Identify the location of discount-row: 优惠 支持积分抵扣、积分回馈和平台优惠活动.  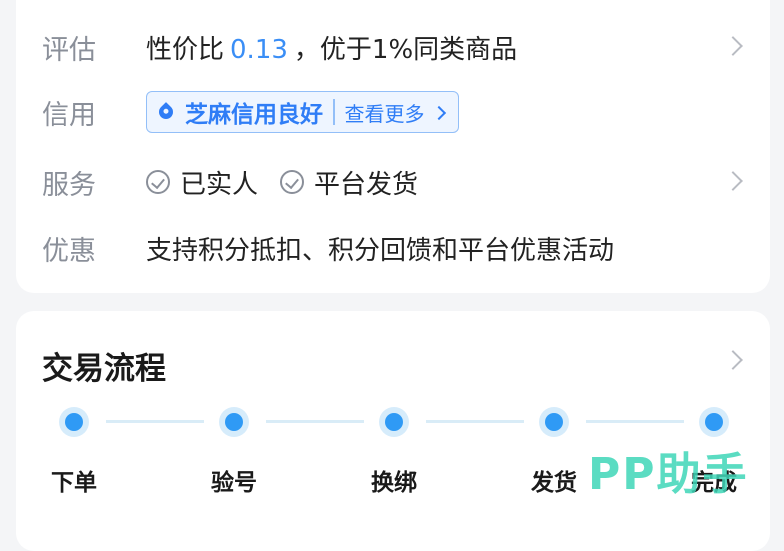
(393, 248).